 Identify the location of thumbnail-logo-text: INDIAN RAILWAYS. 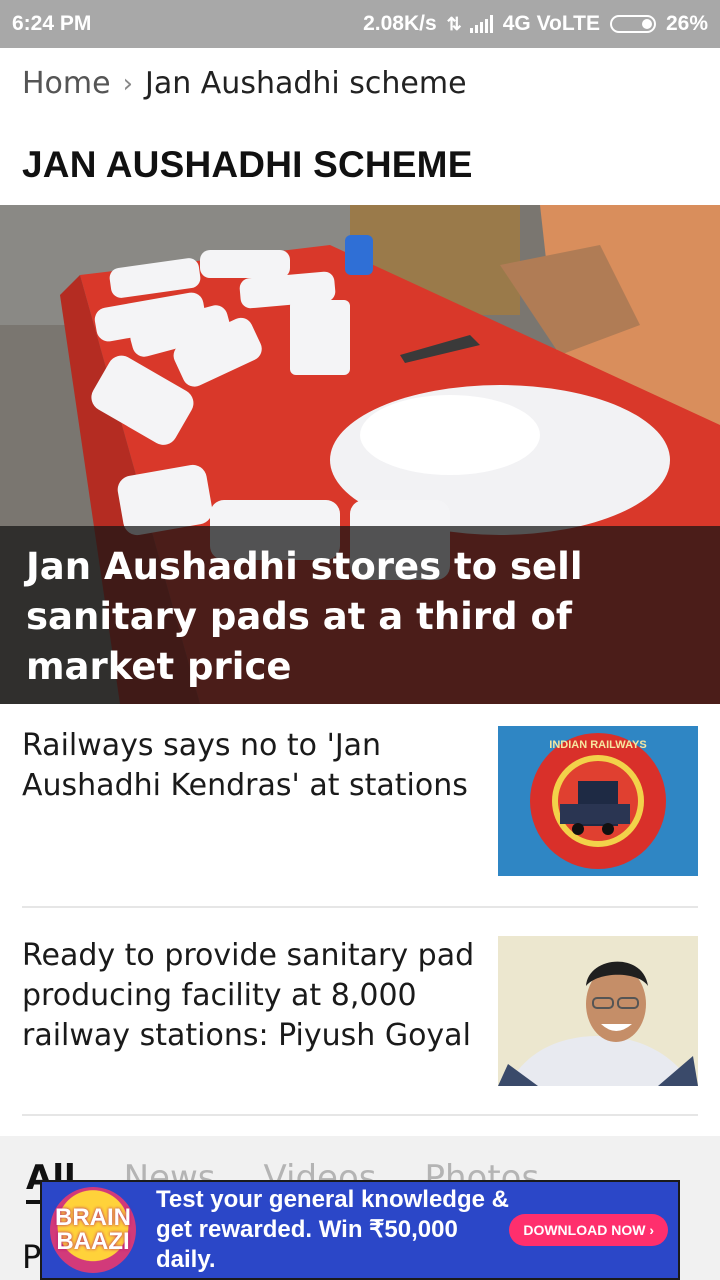
(597, 745).